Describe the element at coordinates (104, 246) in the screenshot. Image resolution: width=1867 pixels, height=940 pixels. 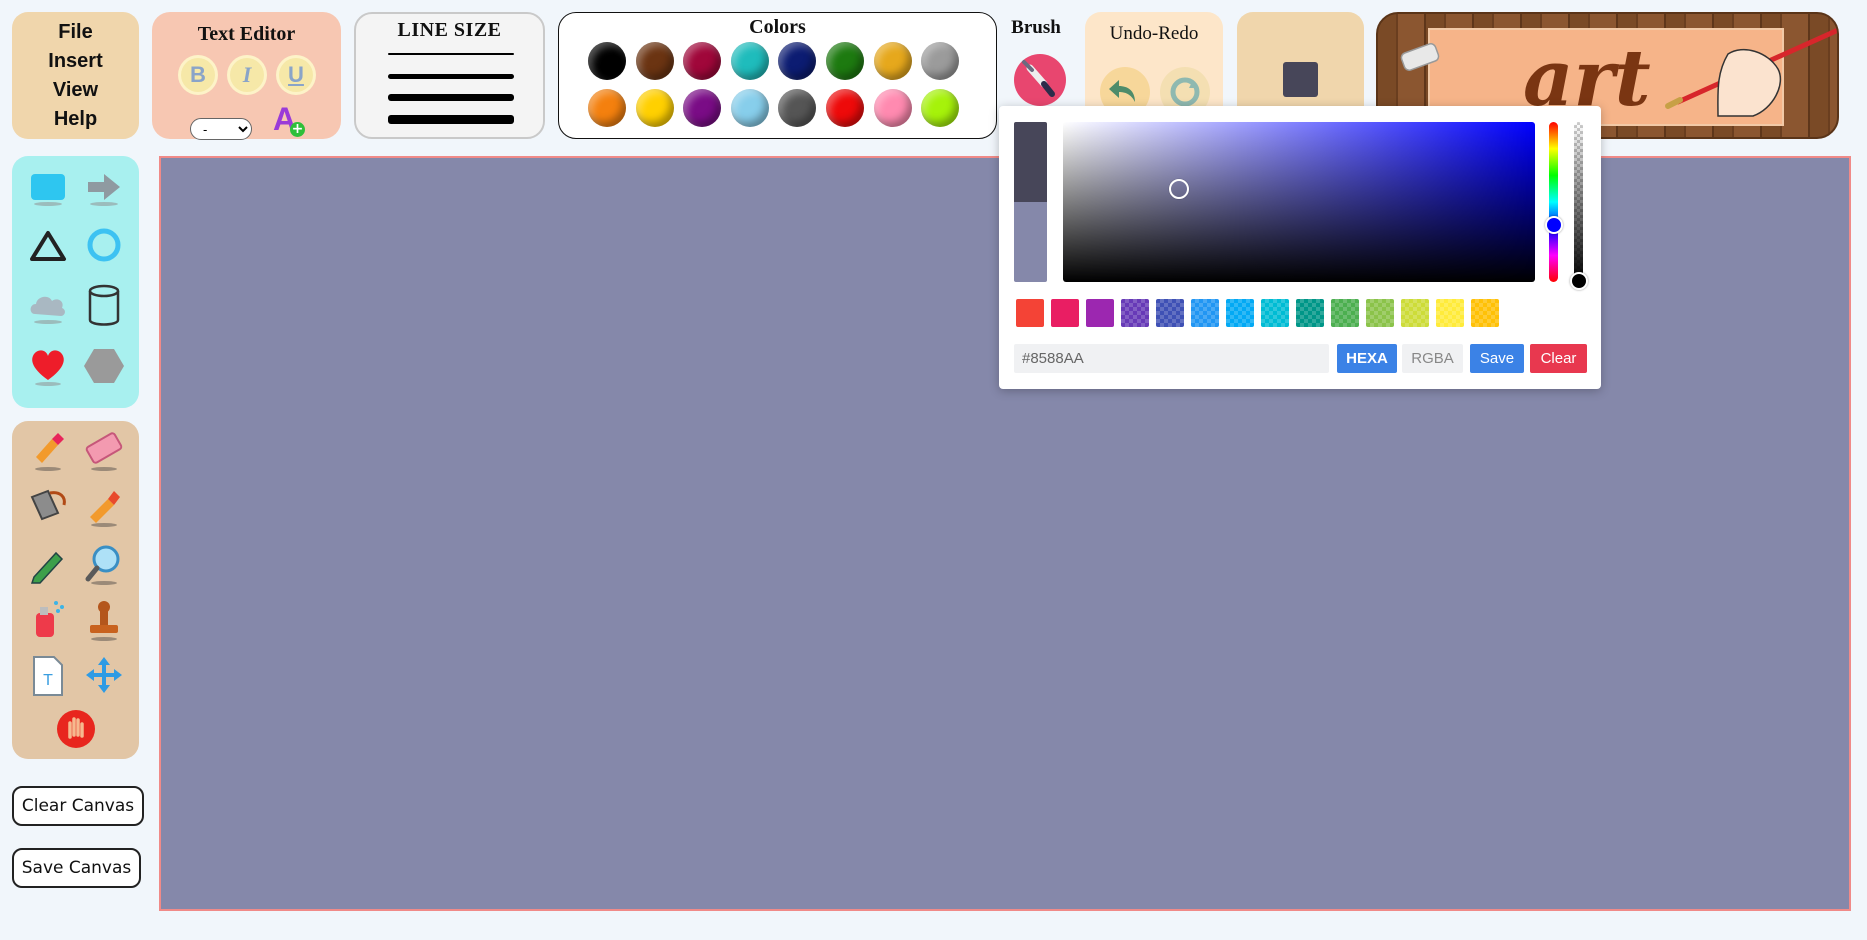
I see `circle-shape-icon` at that location.